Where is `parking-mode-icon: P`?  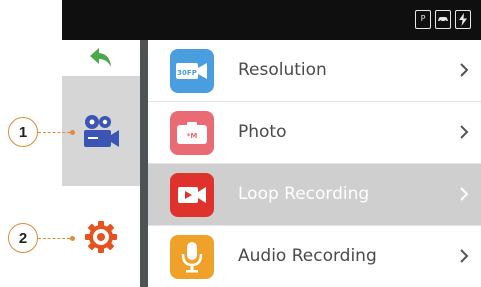
parking-mode-icon: P is located at coordinates (423, 19).